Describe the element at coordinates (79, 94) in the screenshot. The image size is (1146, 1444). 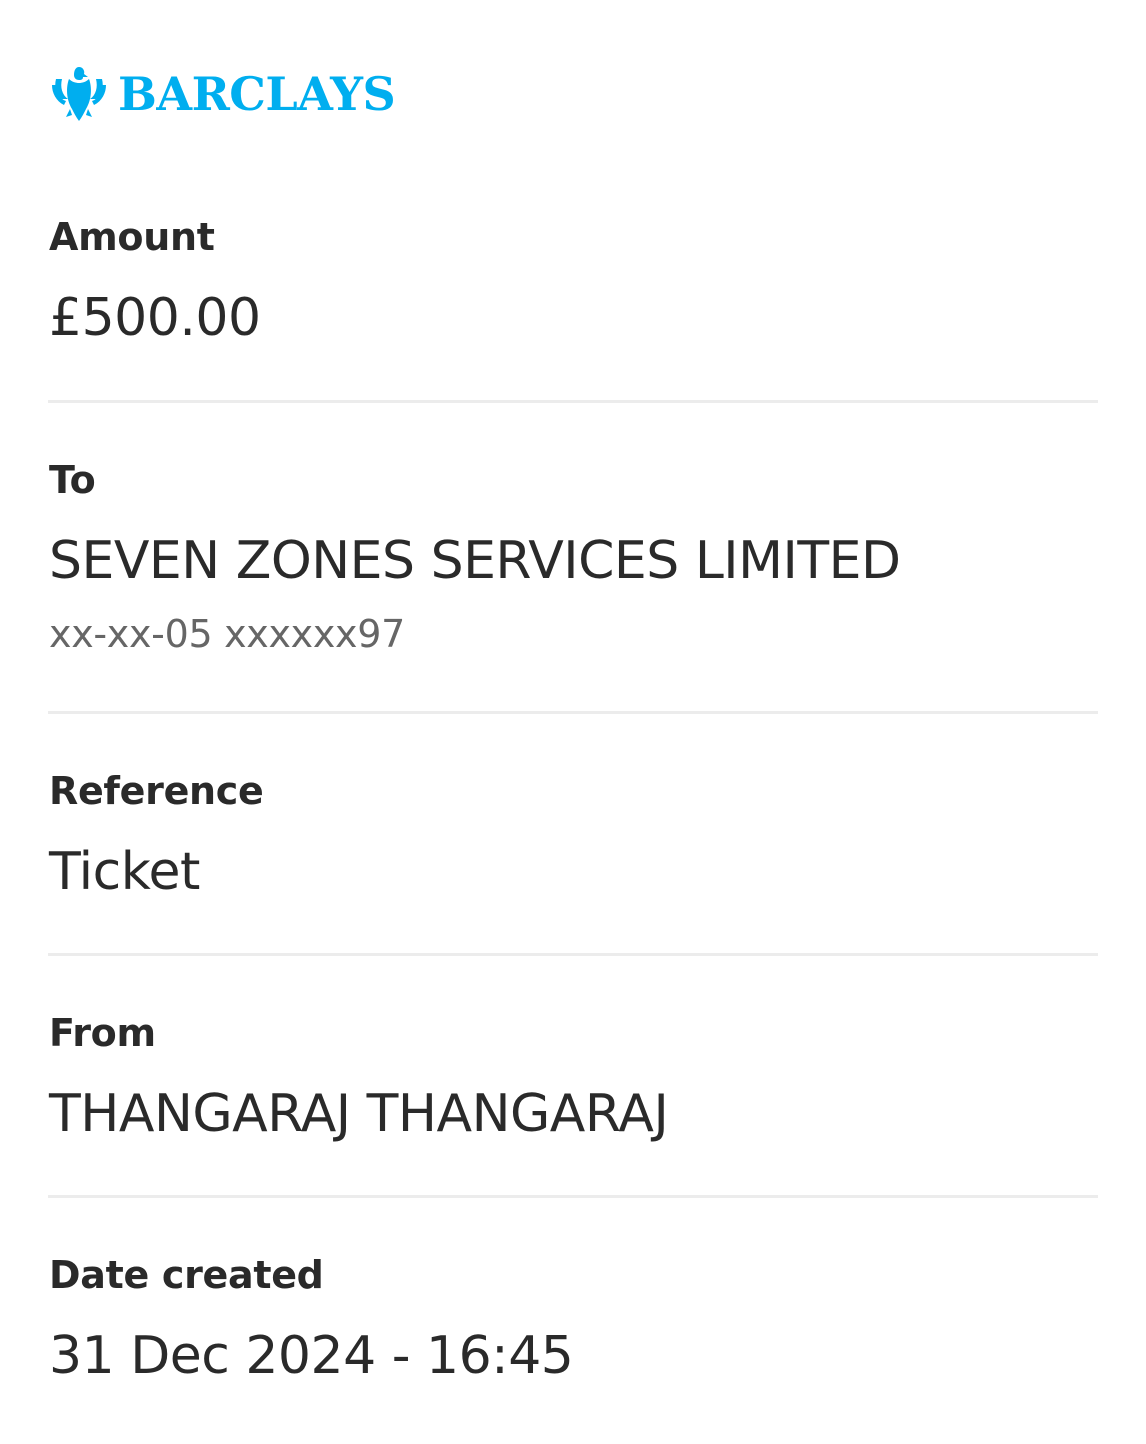
I see `eagle-icon` at that location.